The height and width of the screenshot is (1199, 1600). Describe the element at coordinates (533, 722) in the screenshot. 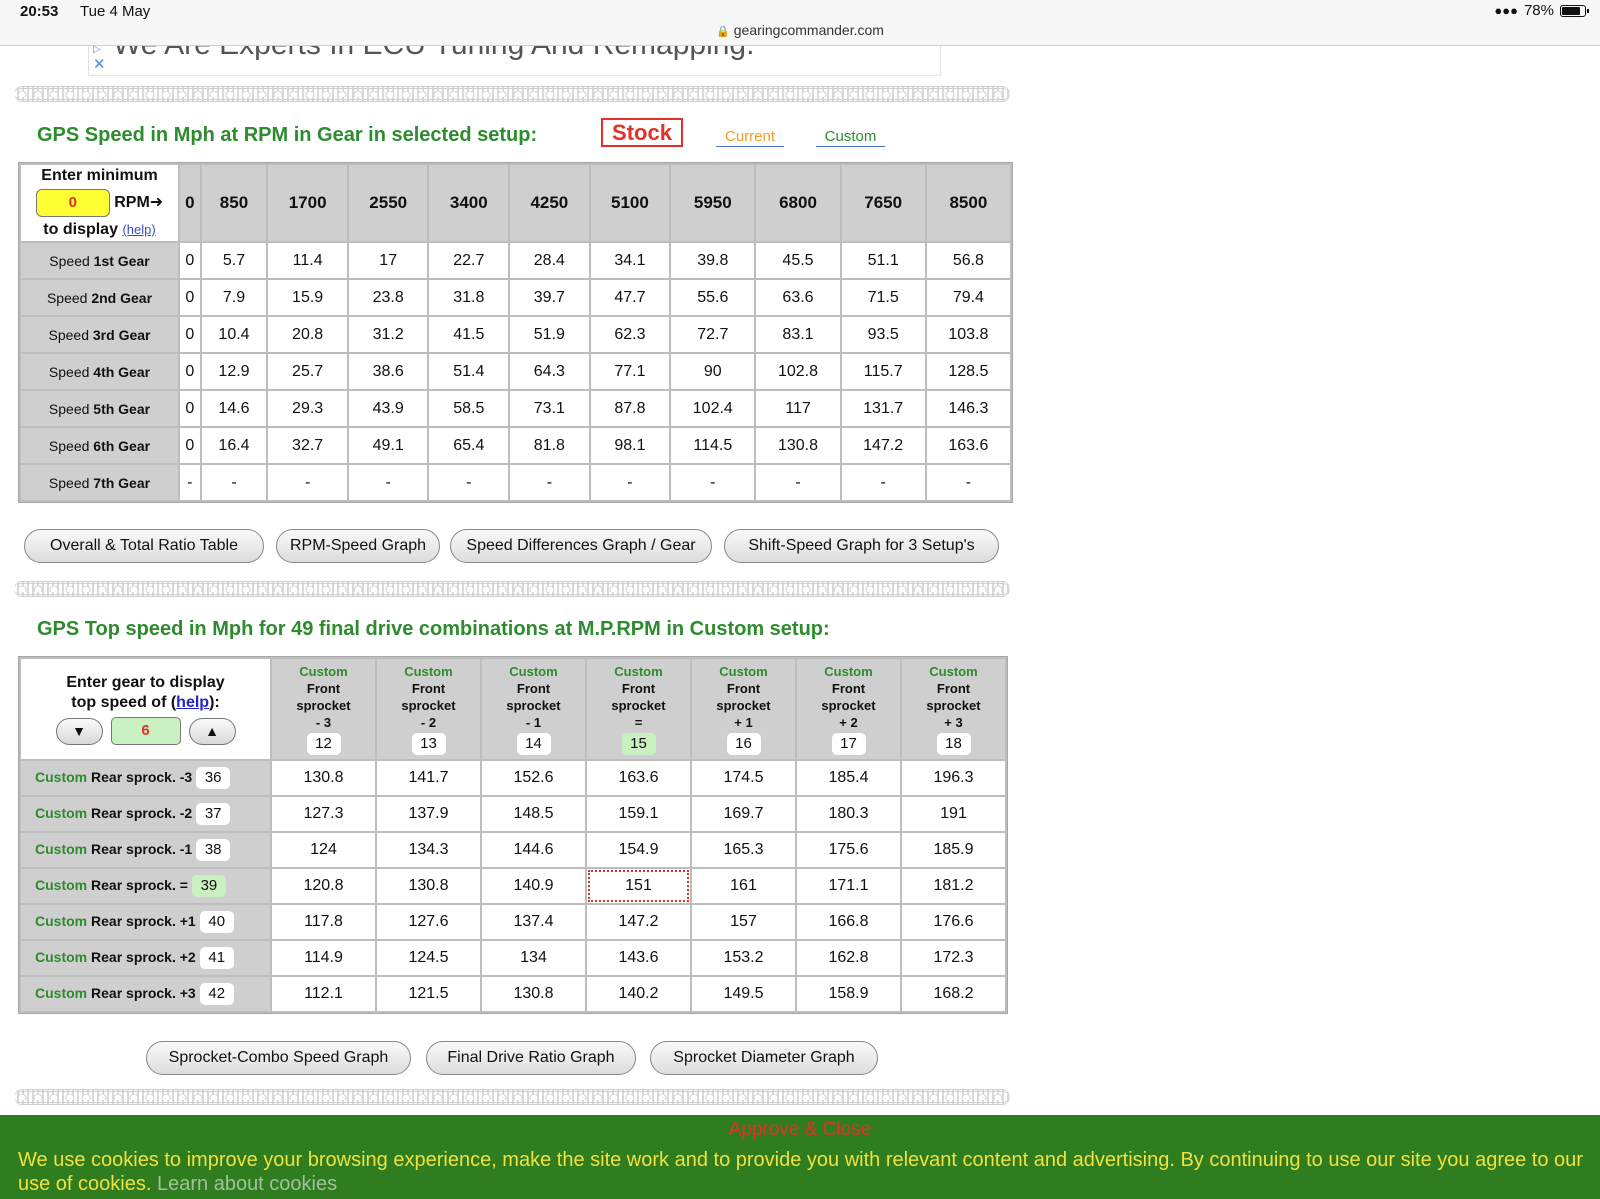

I see `column-delta: - 1` at that location.